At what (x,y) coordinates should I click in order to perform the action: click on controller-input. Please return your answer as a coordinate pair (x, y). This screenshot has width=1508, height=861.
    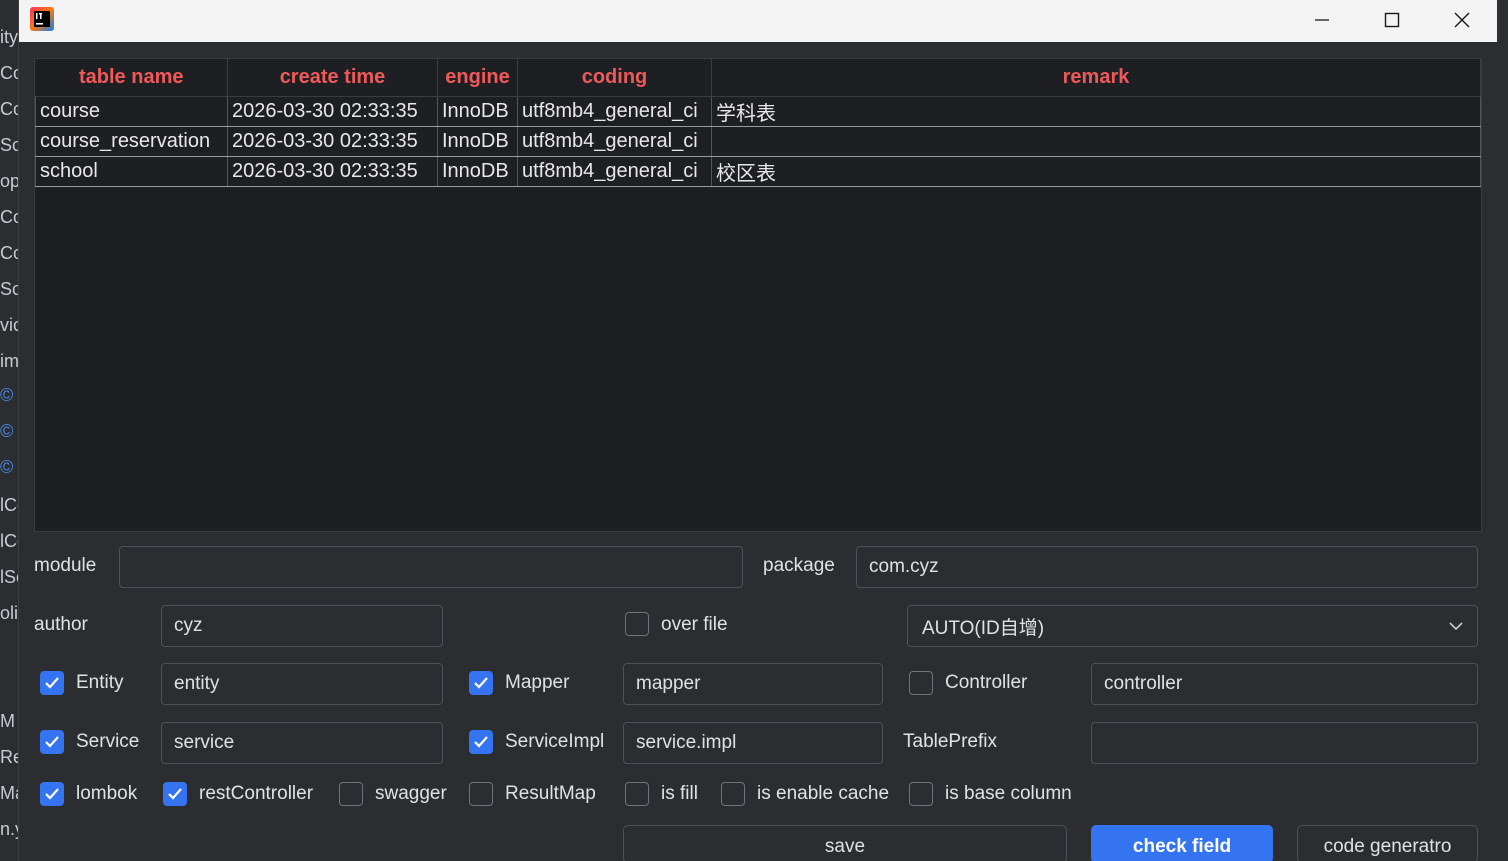
    Looking at the image, I should click on (1284, 684).